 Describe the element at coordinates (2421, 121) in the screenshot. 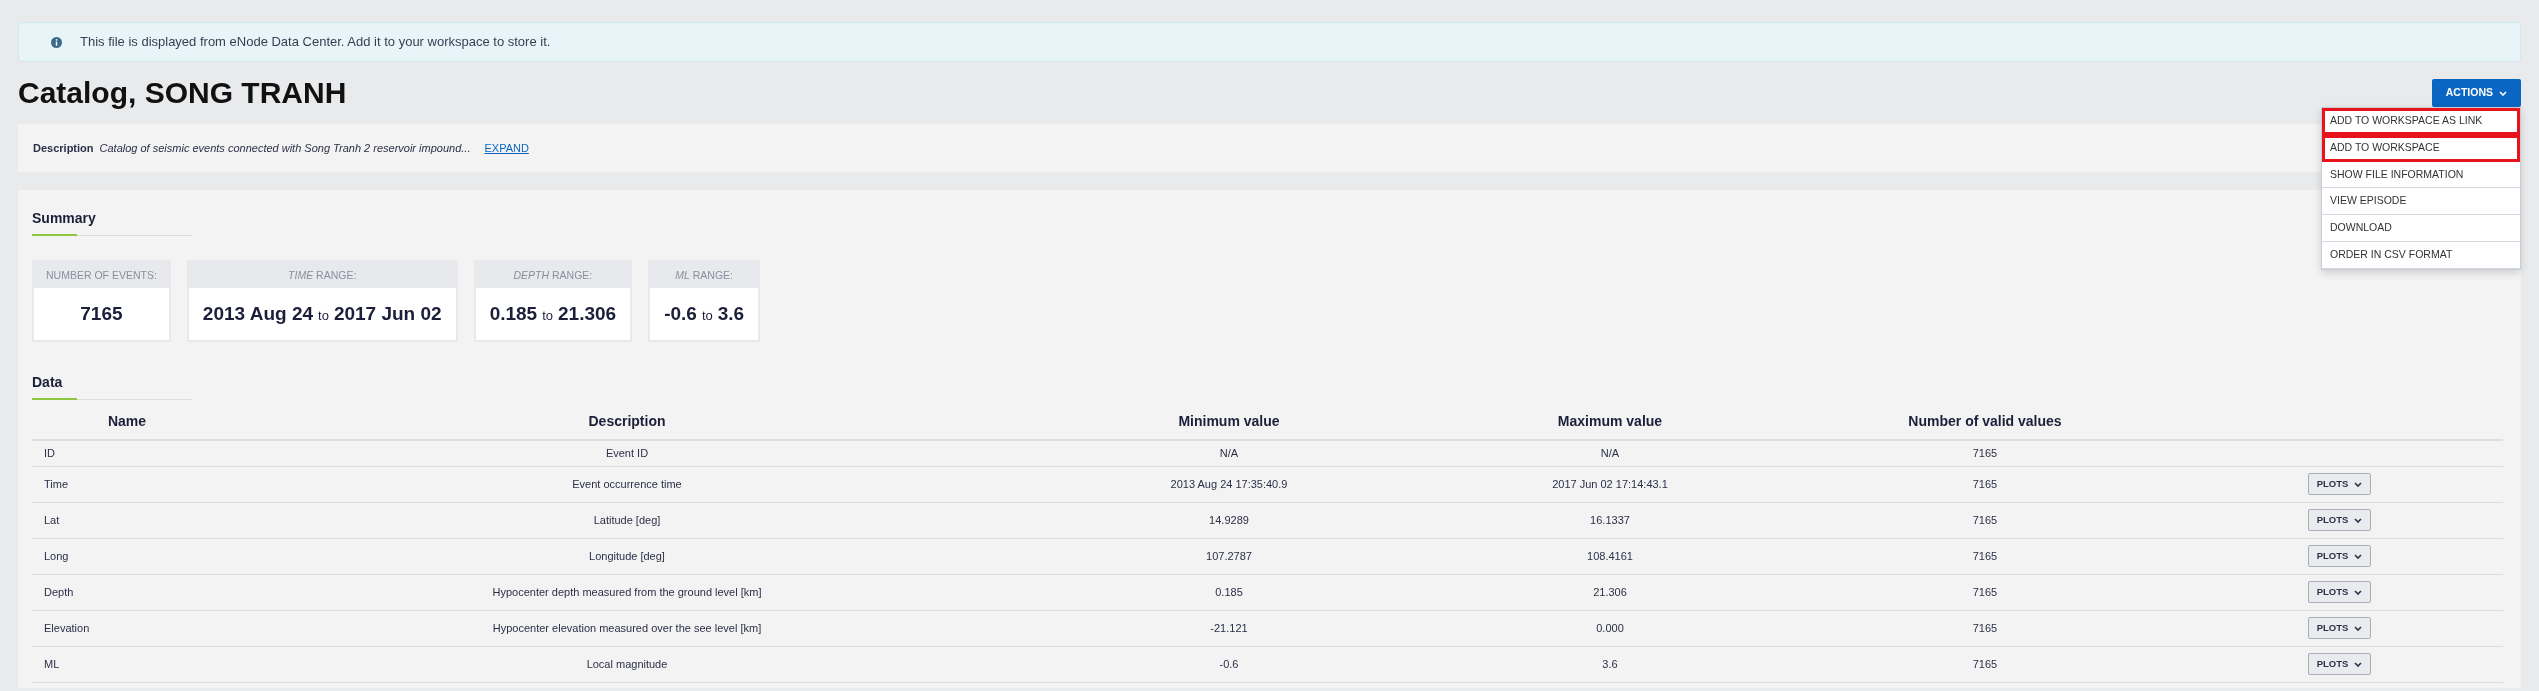

I see `menu-item: ADD TO WORKSPACE AS LINK` at that location.